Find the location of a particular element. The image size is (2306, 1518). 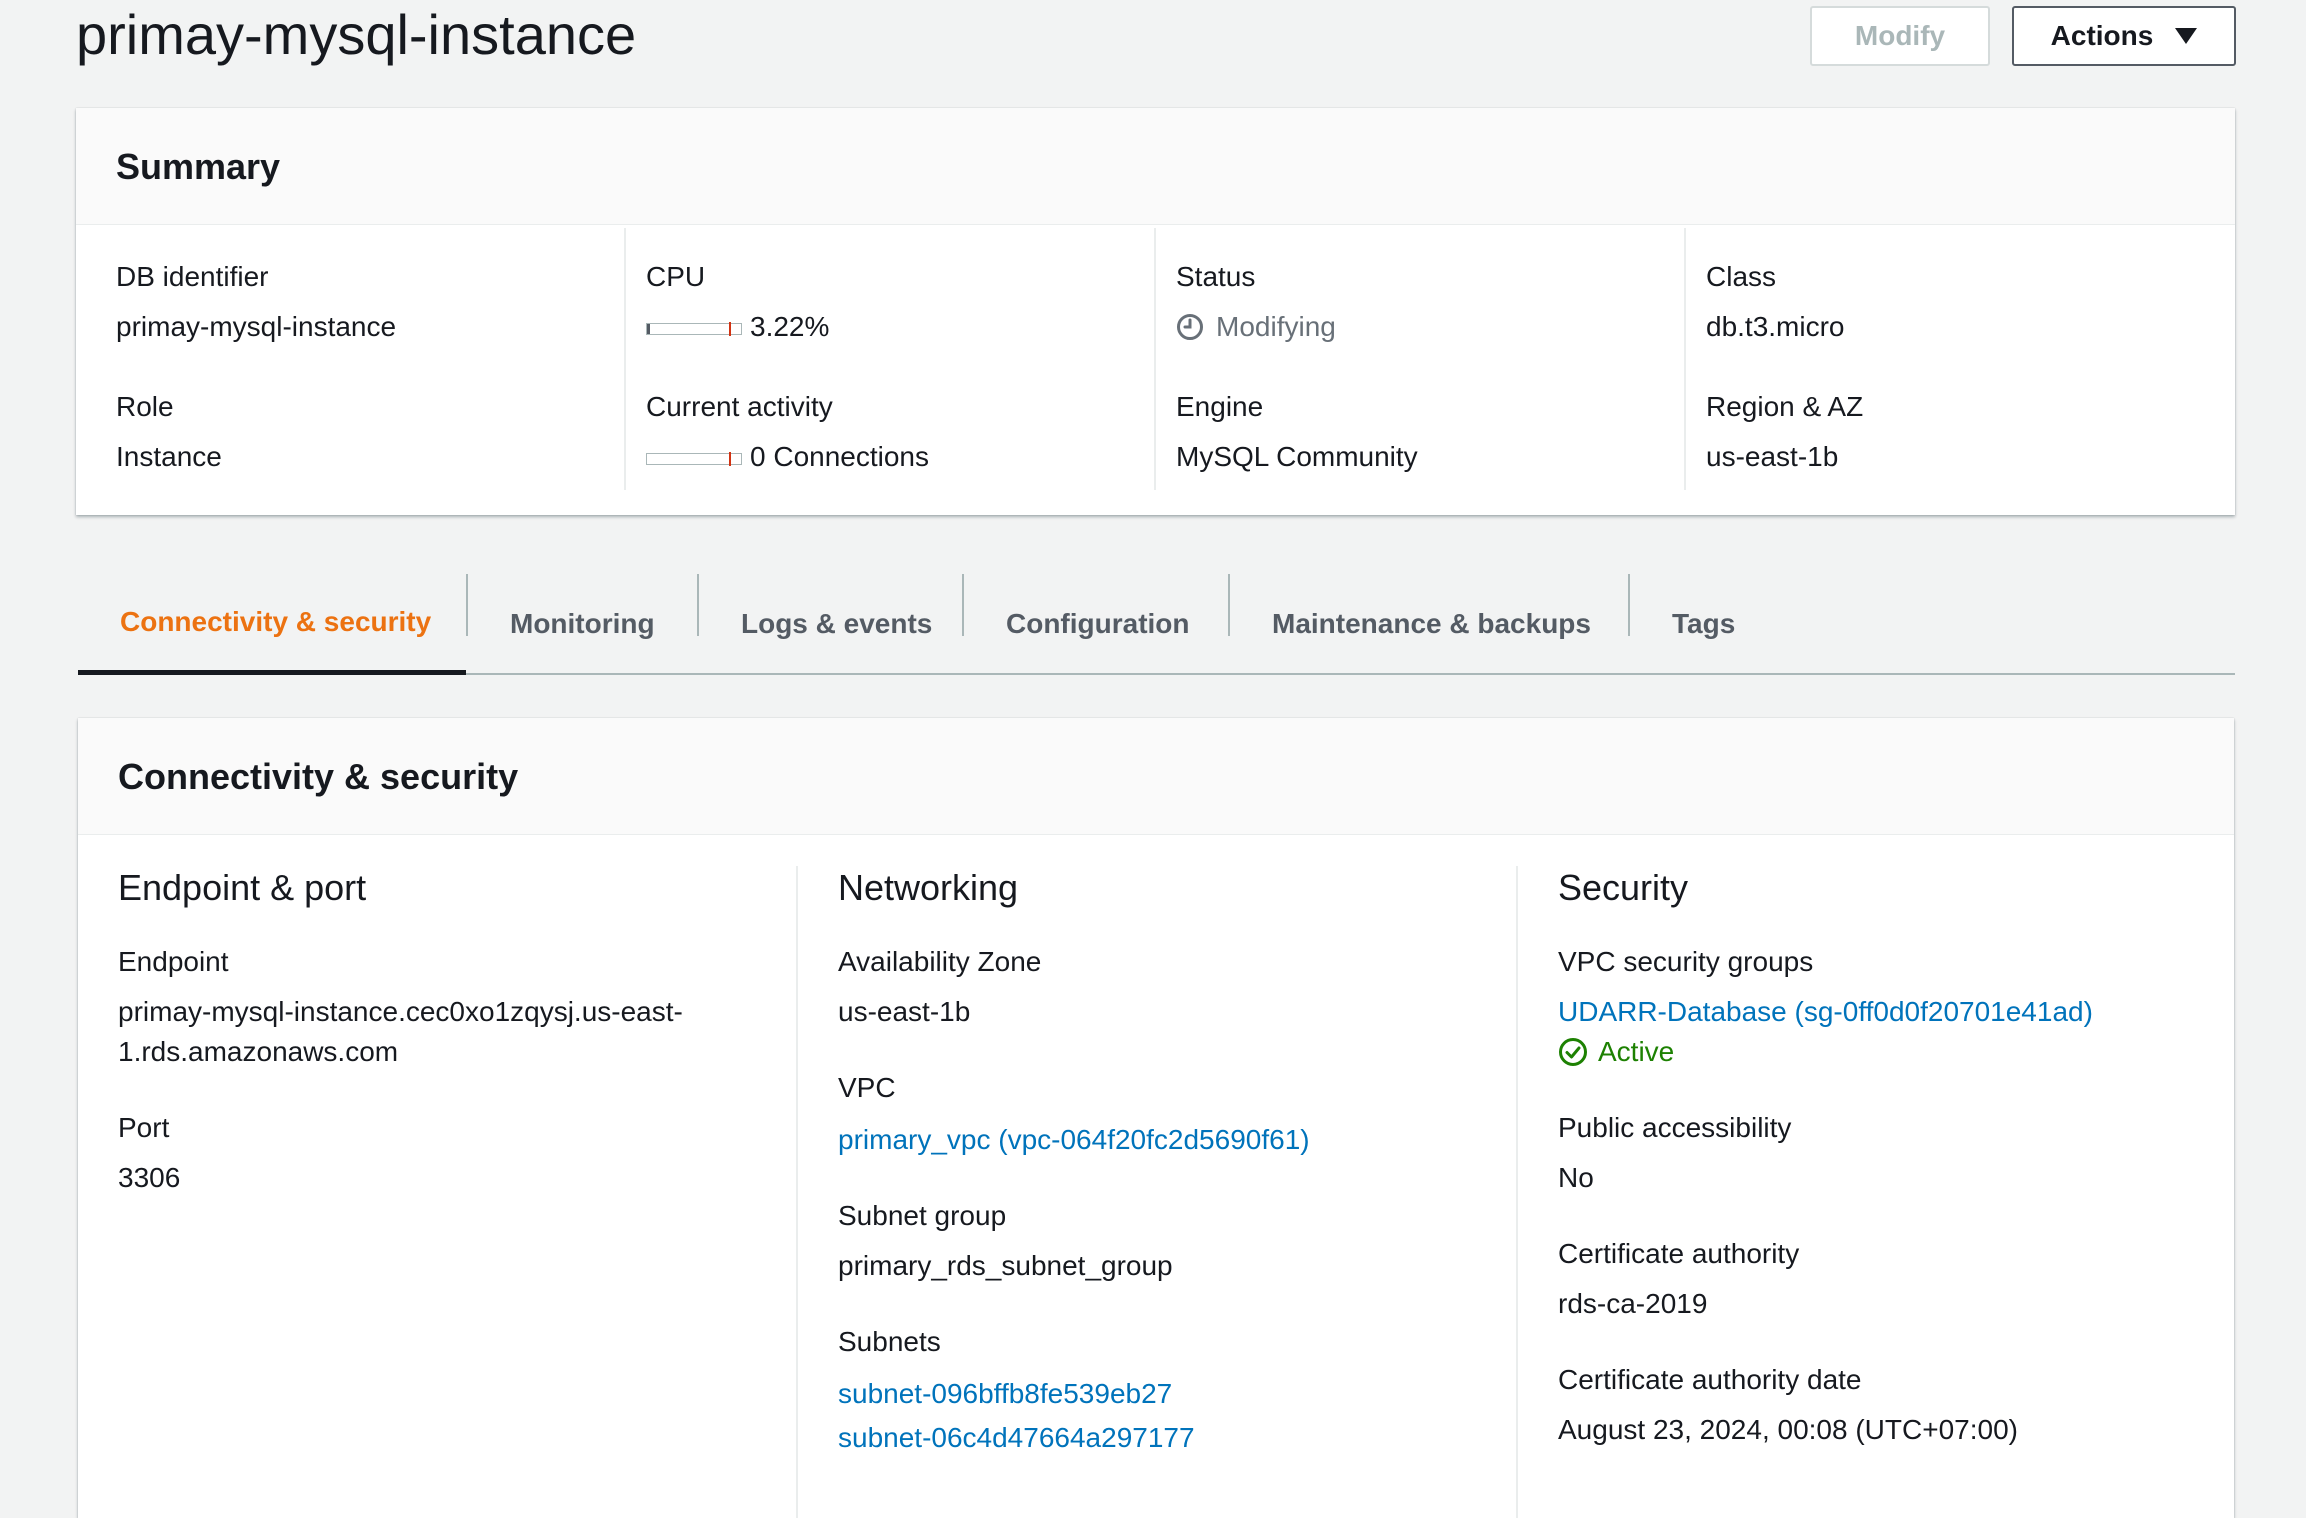

engine-label: Engine is located at coordinates (1220, 406).